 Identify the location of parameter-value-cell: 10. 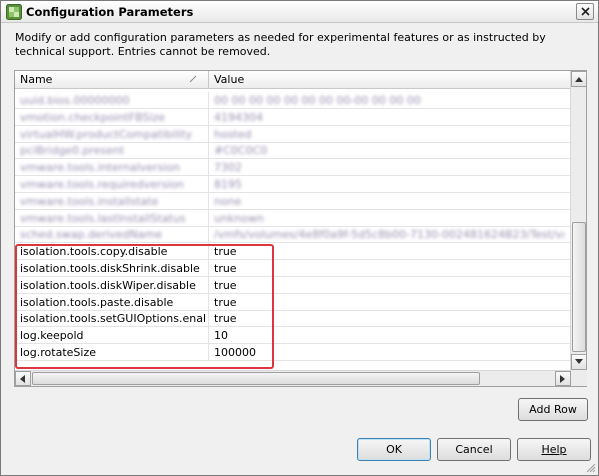
(389, 336).